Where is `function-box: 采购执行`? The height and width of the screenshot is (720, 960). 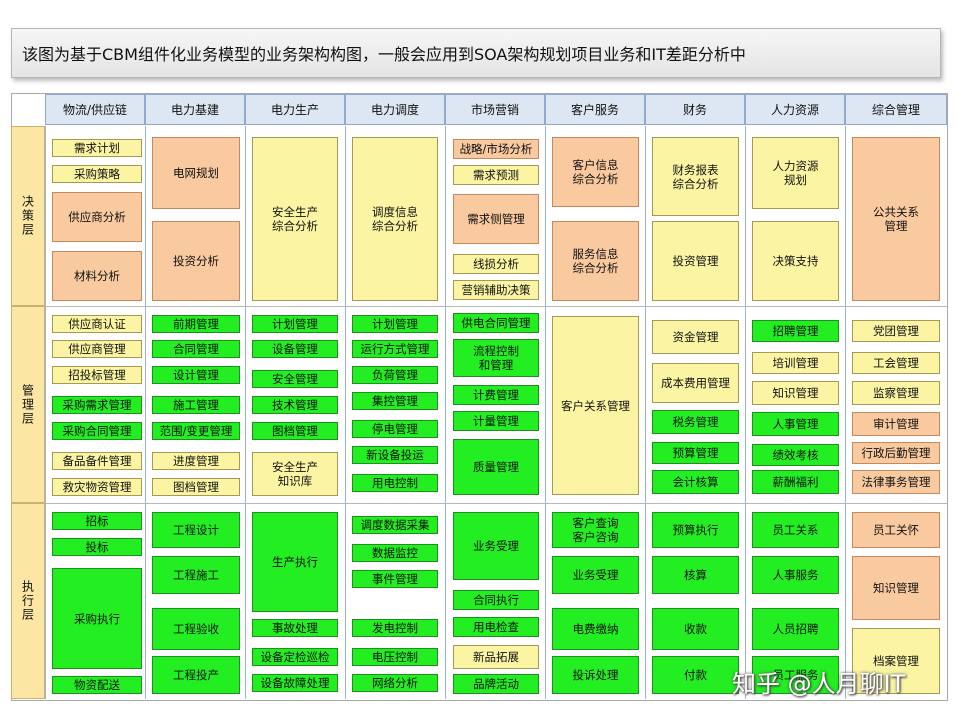
function-box: 采购执行 is located at coordinates (97, 618).